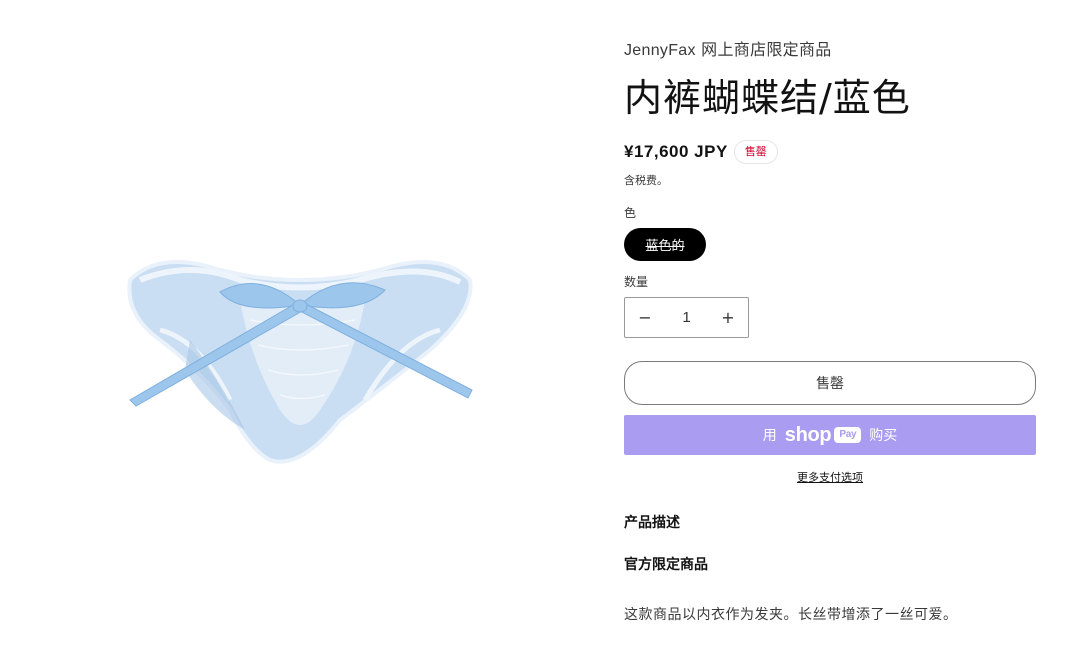  I want to click on quantity-input: 1, so click(687, 317).